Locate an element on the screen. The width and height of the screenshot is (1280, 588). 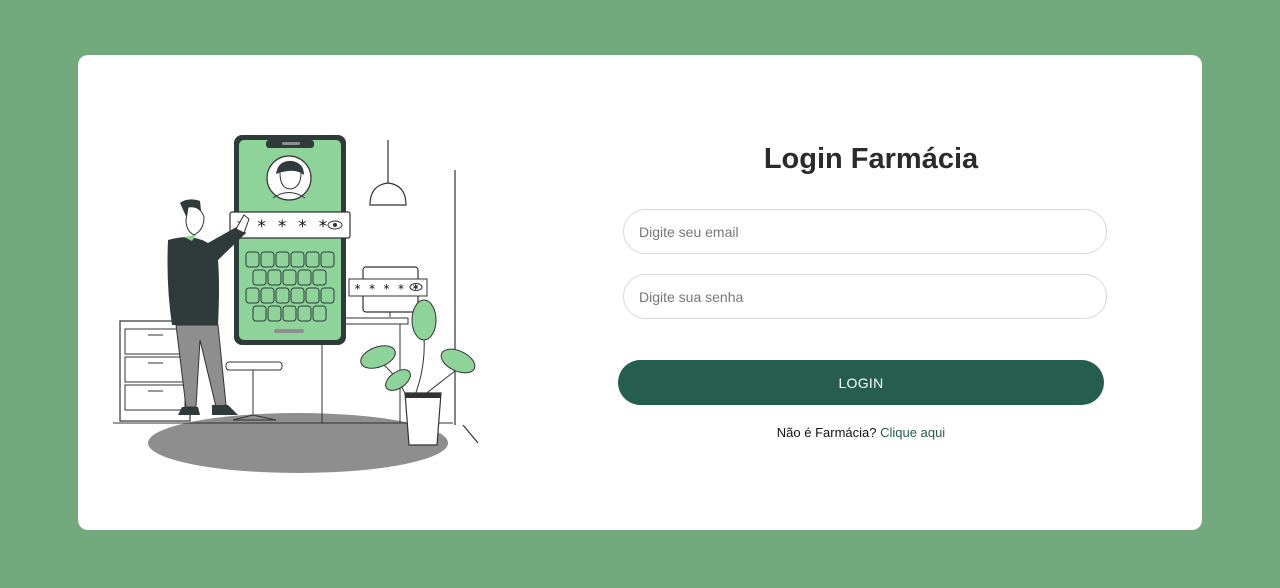
phone-password-mask: * * * * * is located at coordinates (282, 227).